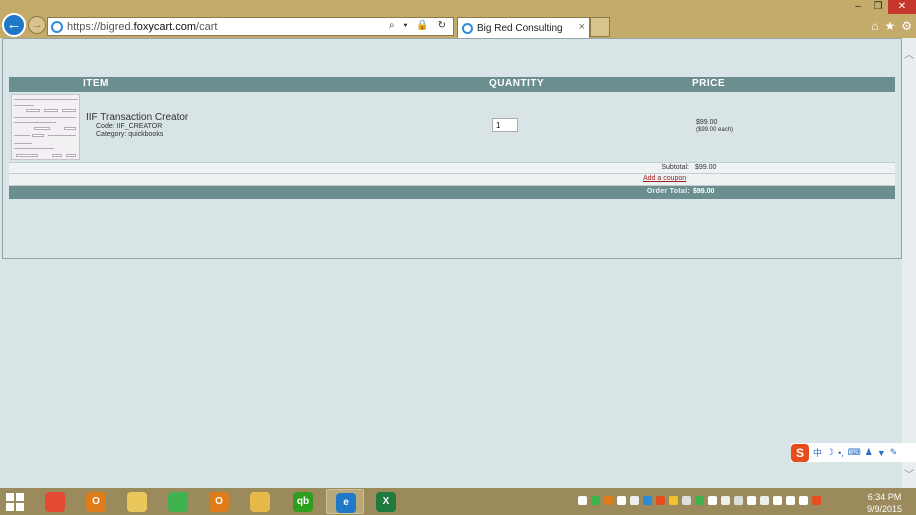 This screenshot has height=515, width=916. Describe the element at coordinates (902, 7) in the screenshot. I see `close-window-button: ✕` at that location.